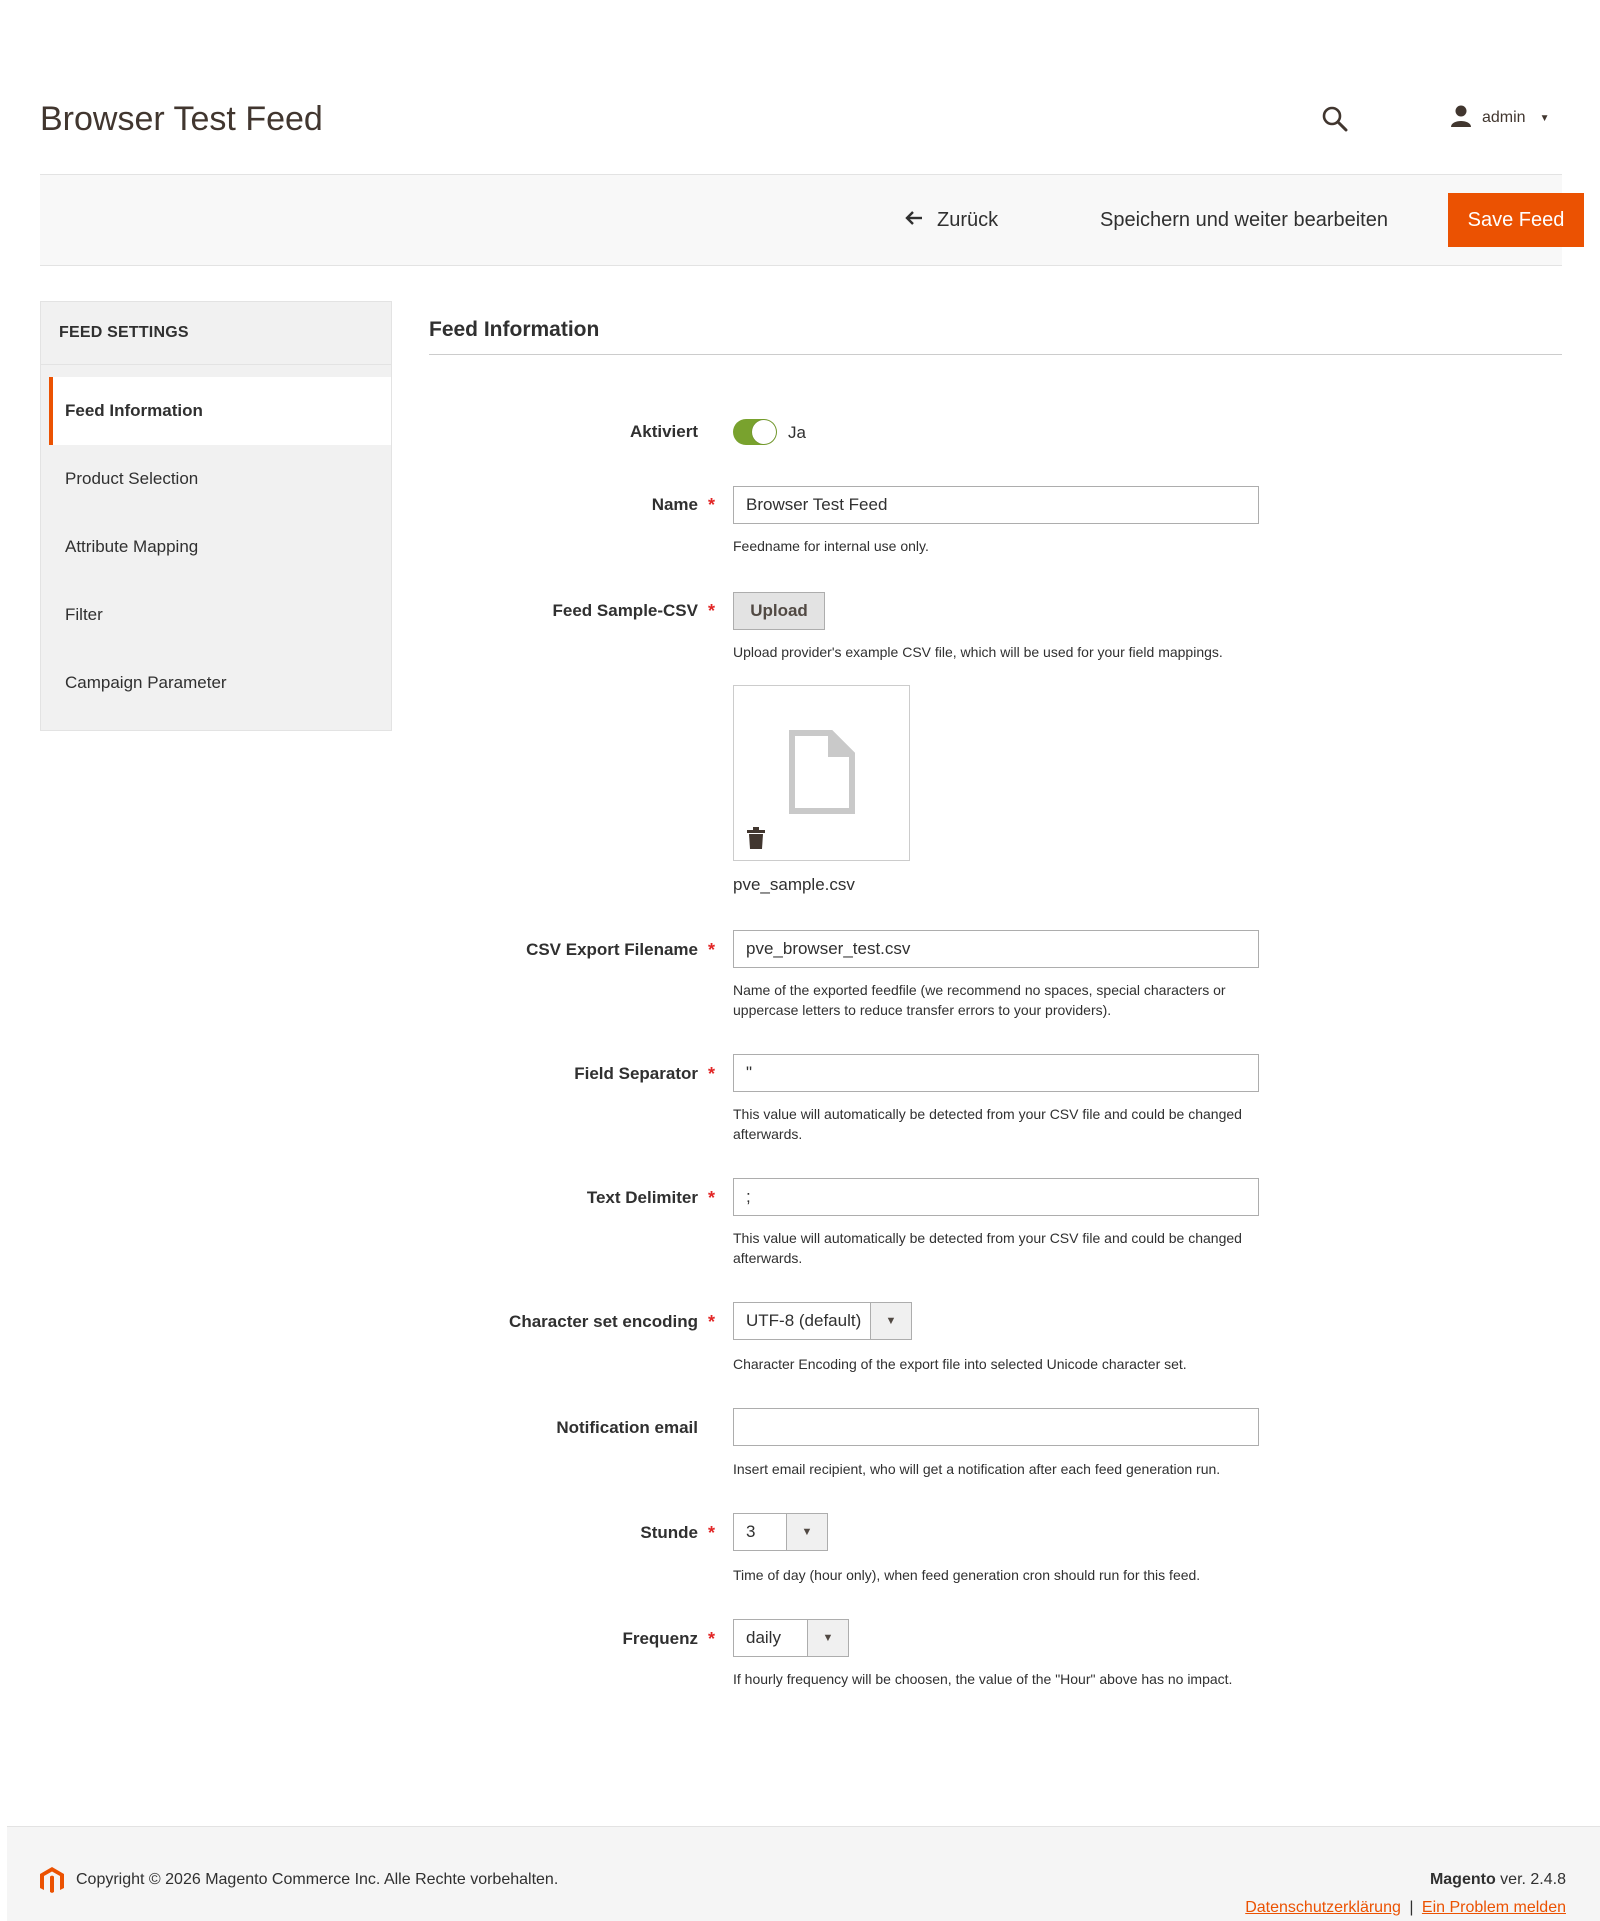 The width and height of the screenshot is (1600, 1921). I want to click on trash-icon, so click(756, 840).